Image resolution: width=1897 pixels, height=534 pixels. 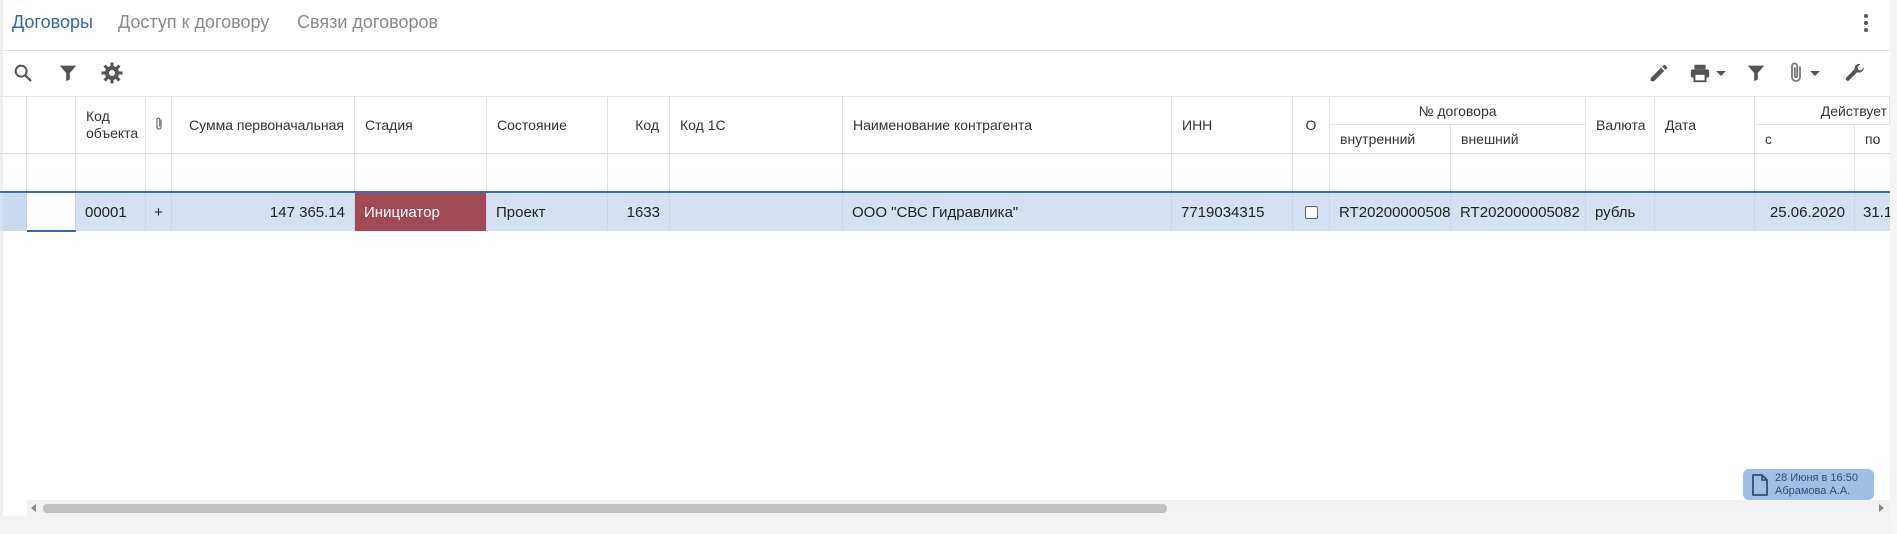 What do you see at coordinates (111, 172) in the screenshot?
I see `filter-object-code` at bounding box center [111, 172].